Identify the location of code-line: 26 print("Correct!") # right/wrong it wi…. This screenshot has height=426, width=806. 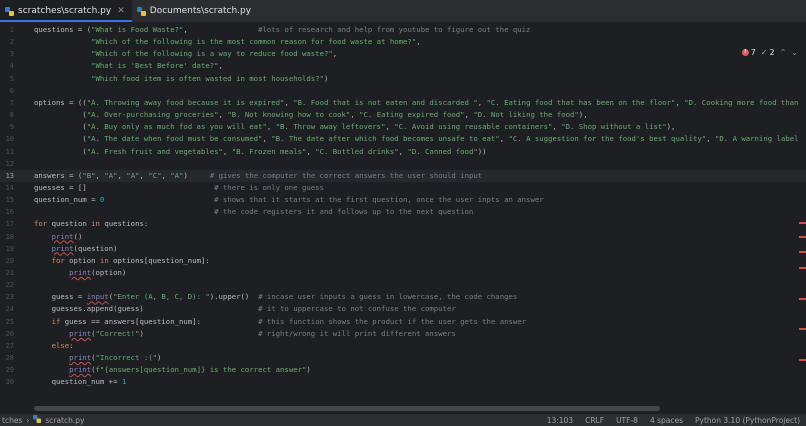
(403, 334).